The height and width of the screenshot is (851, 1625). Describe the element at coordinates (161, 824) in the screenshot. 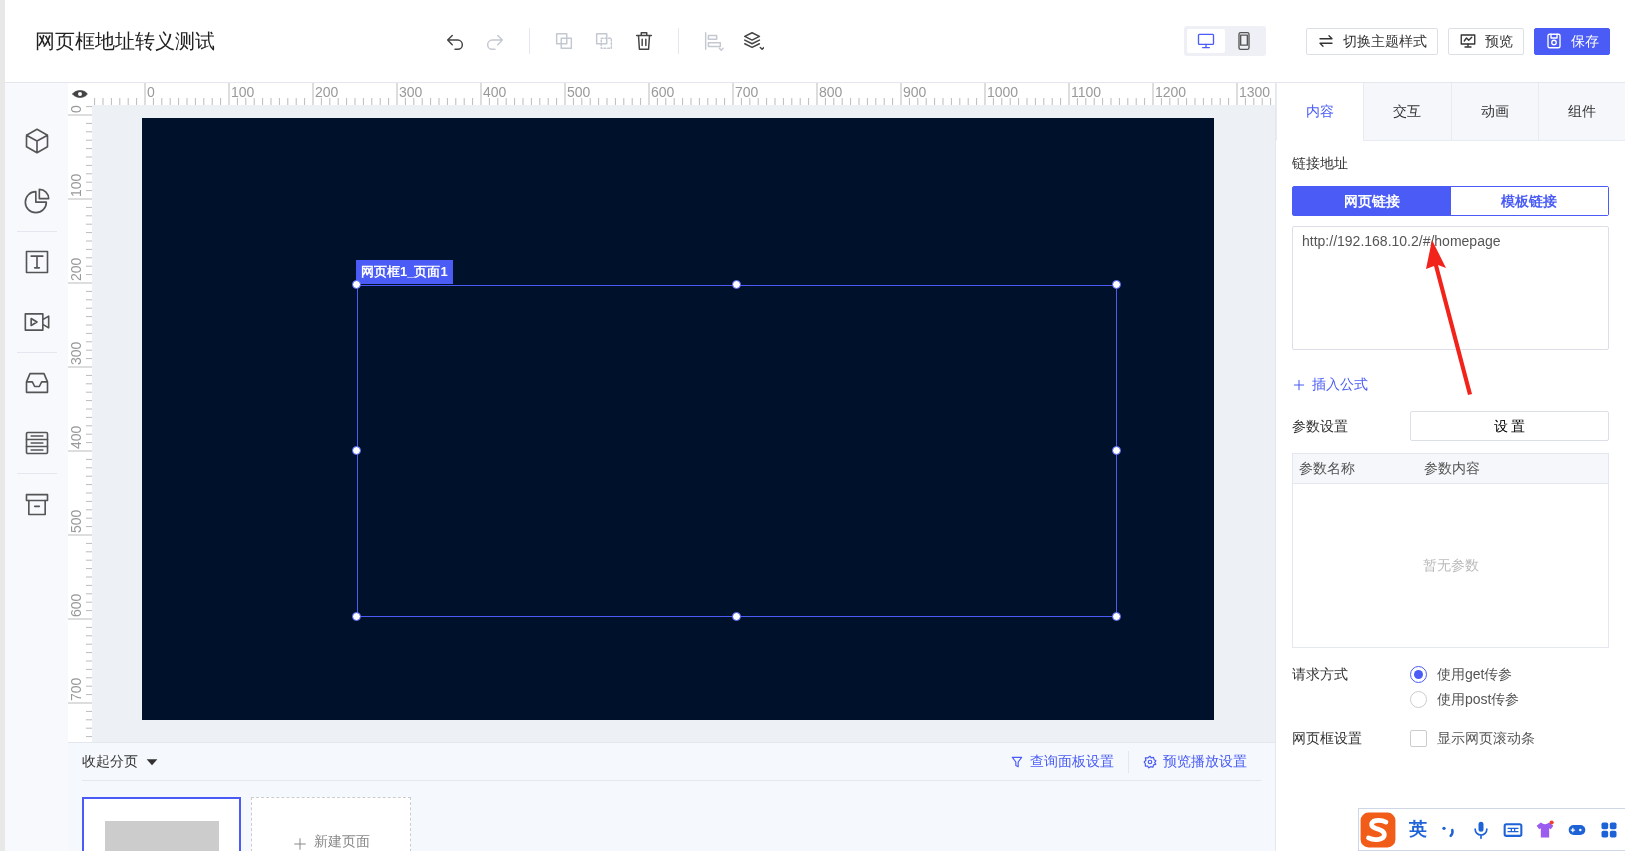

I see `page-thumbnail` at that location.